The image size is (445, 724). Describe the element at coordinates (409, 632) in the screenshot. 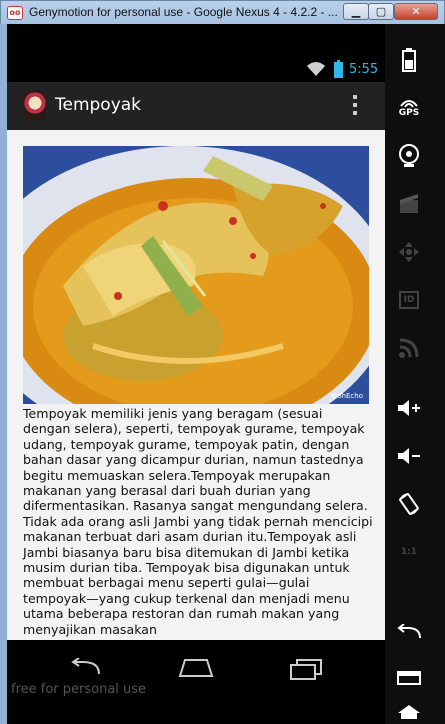

I see `toolbar-back-icon` at that location.